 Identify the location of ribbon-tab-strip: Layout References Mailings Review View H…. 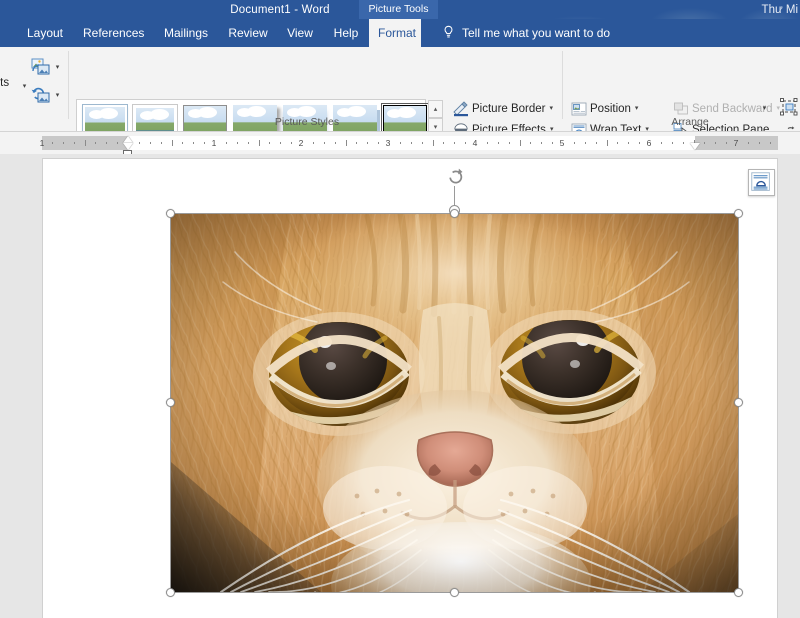
(400, 33).